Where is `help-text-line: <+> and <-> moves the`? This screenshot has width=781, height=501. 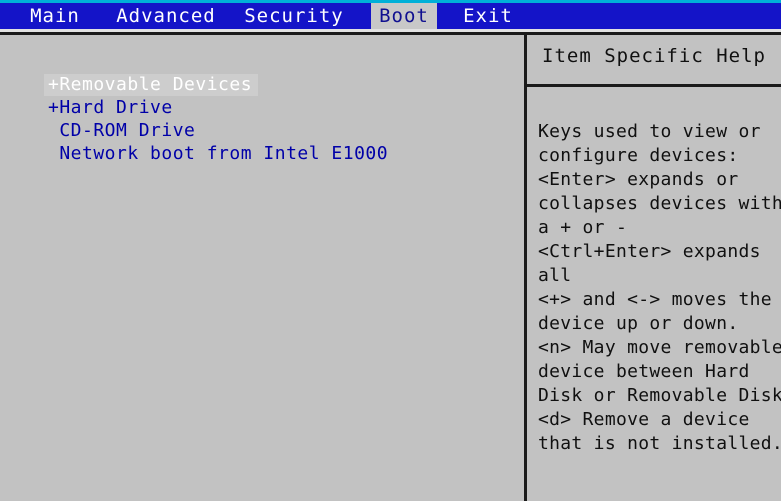
help-text-line: <+> and <-> moves the is located at coordinates (655, 299).